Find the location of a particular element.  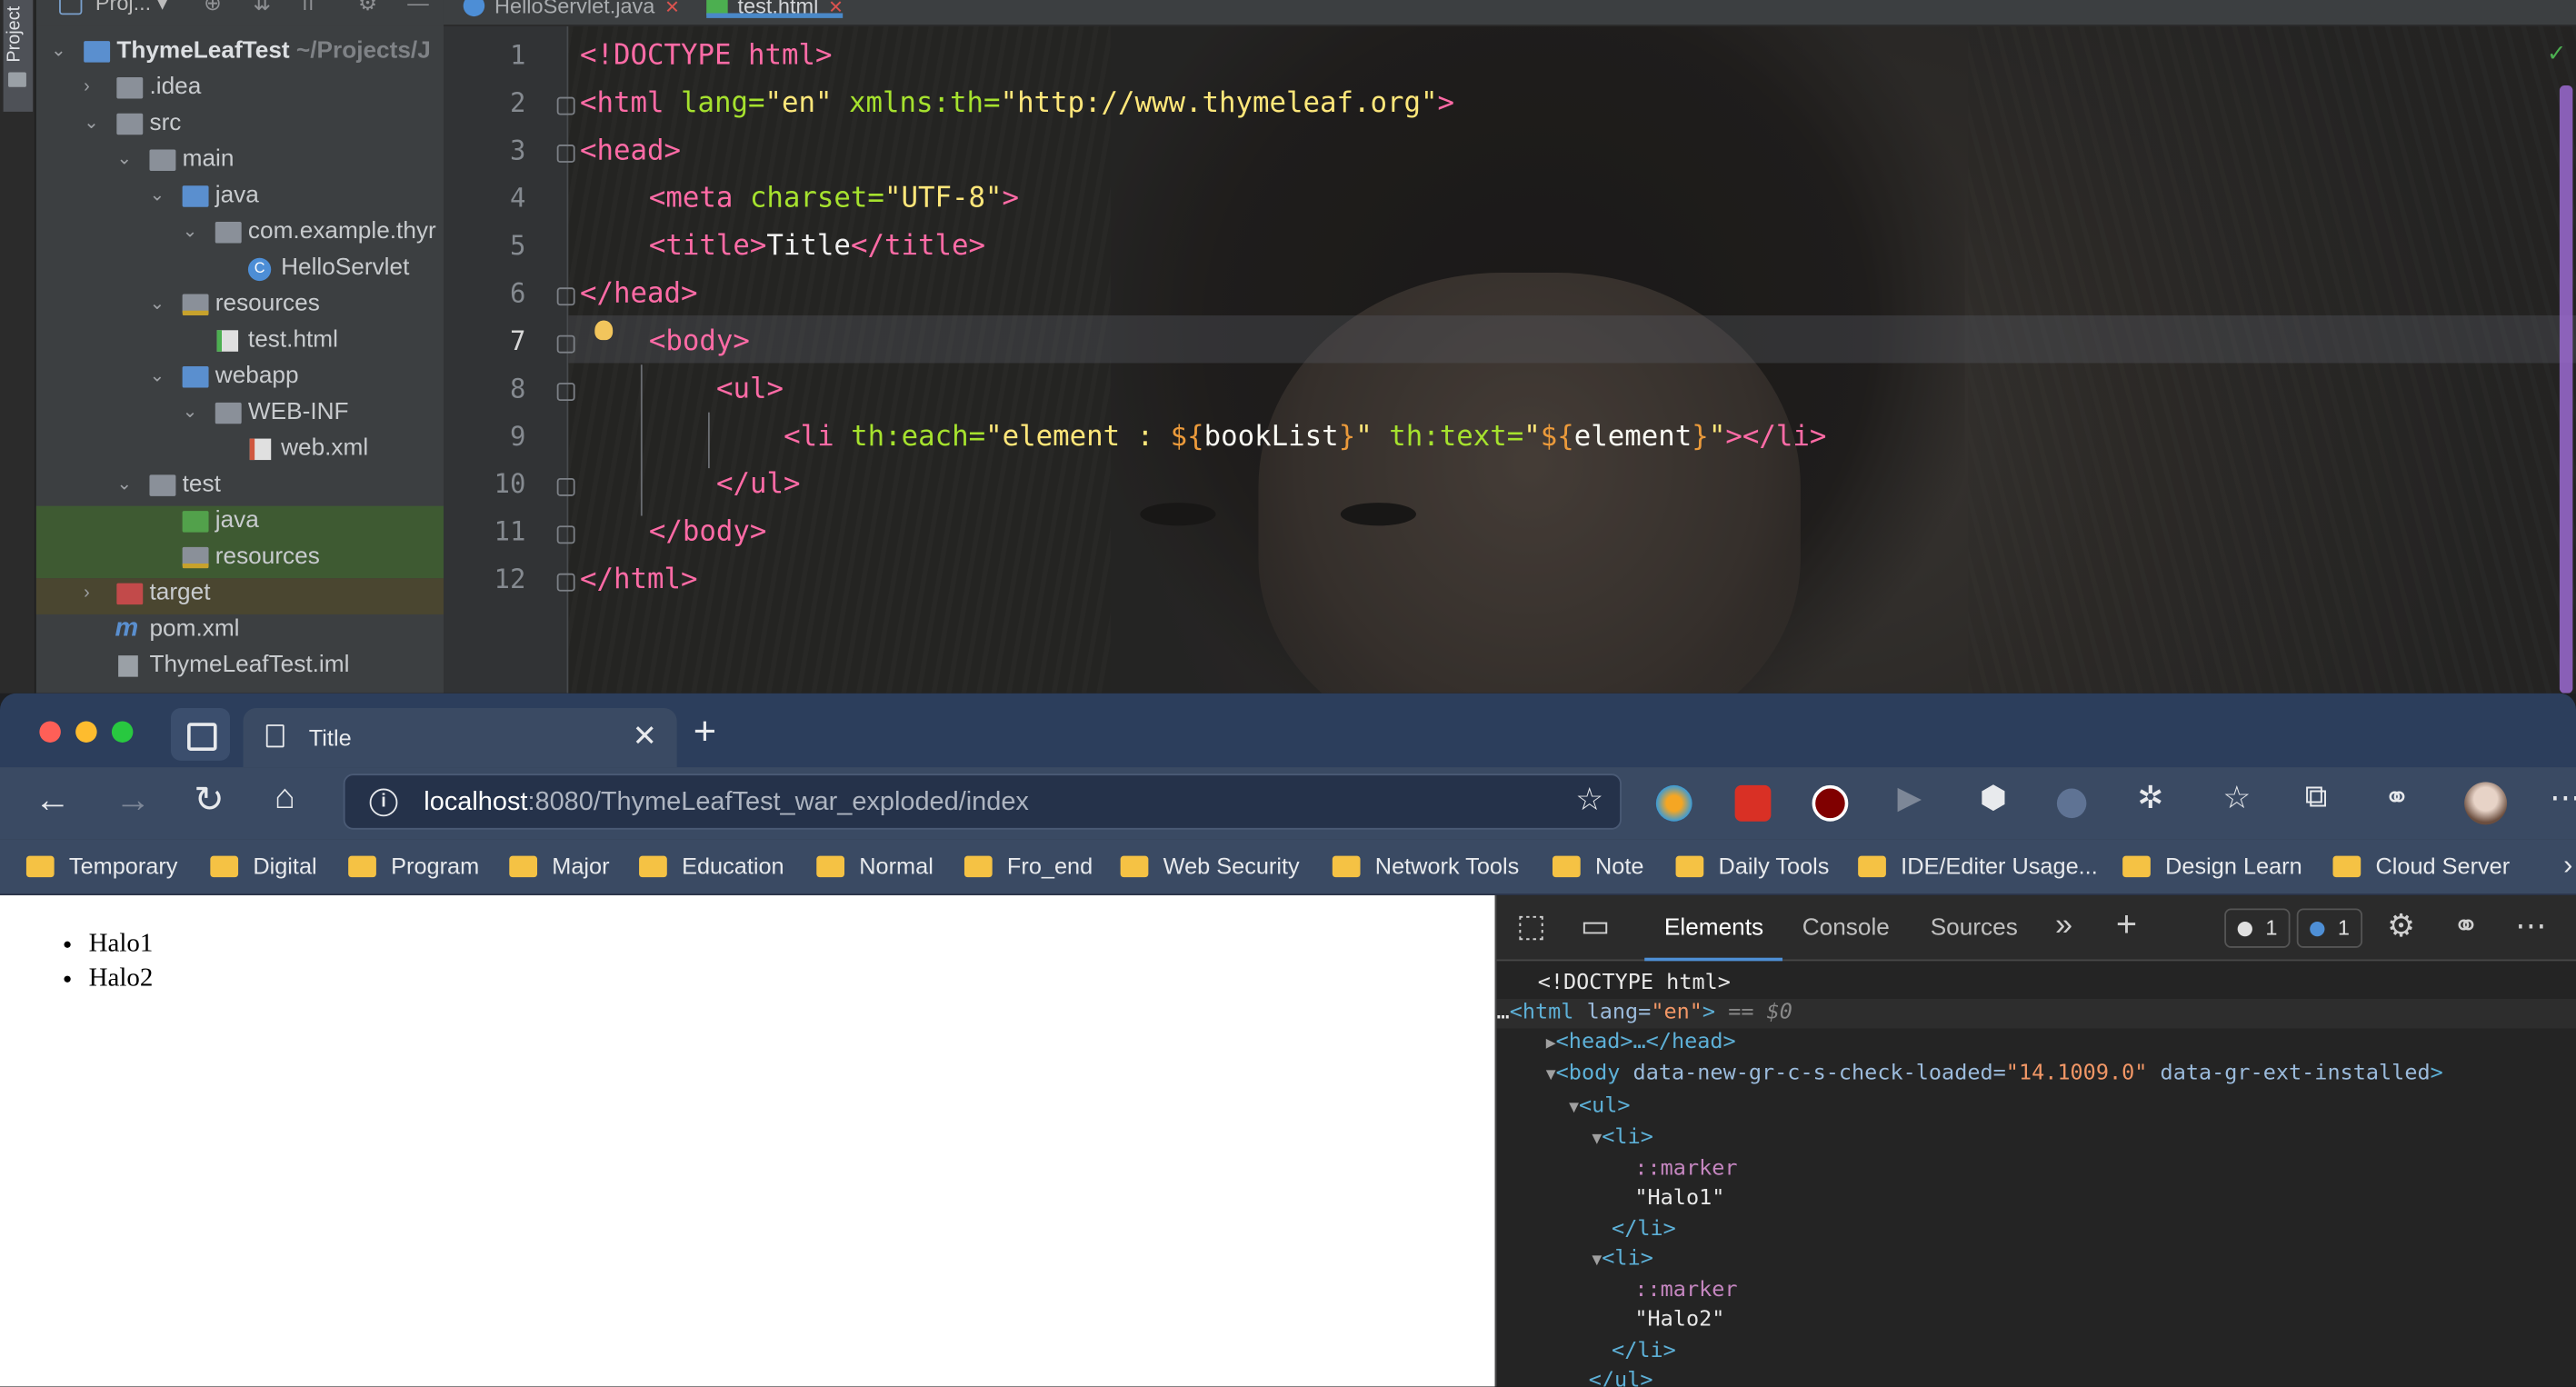

refresh-button: ↻ is located at coordinates (209, 800).